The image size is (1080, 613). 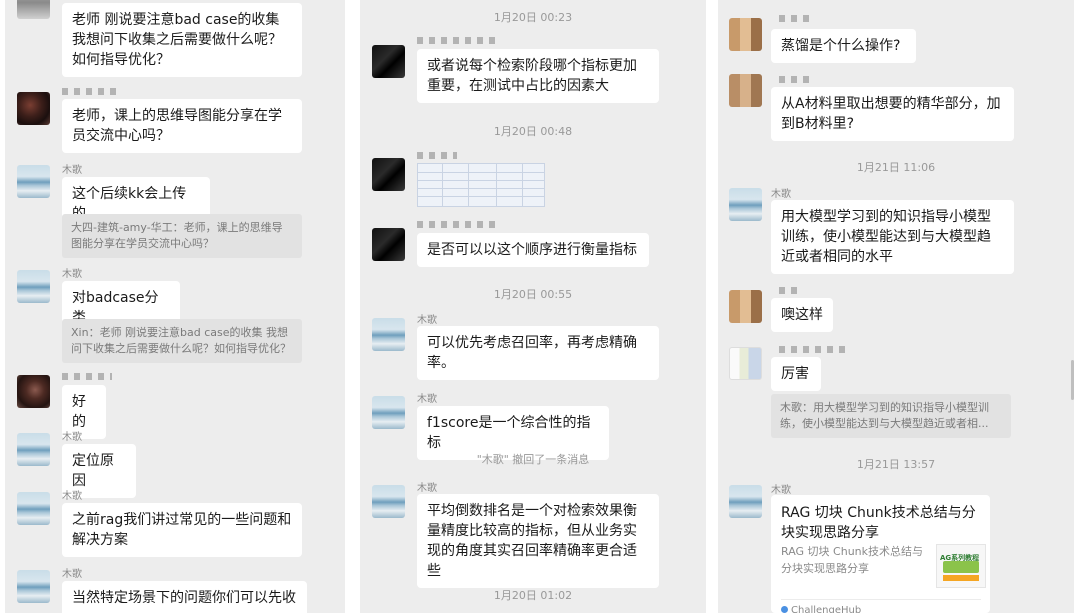 I want to click on timestamp: 1月20日 00:48, so click(x=533, y=131).